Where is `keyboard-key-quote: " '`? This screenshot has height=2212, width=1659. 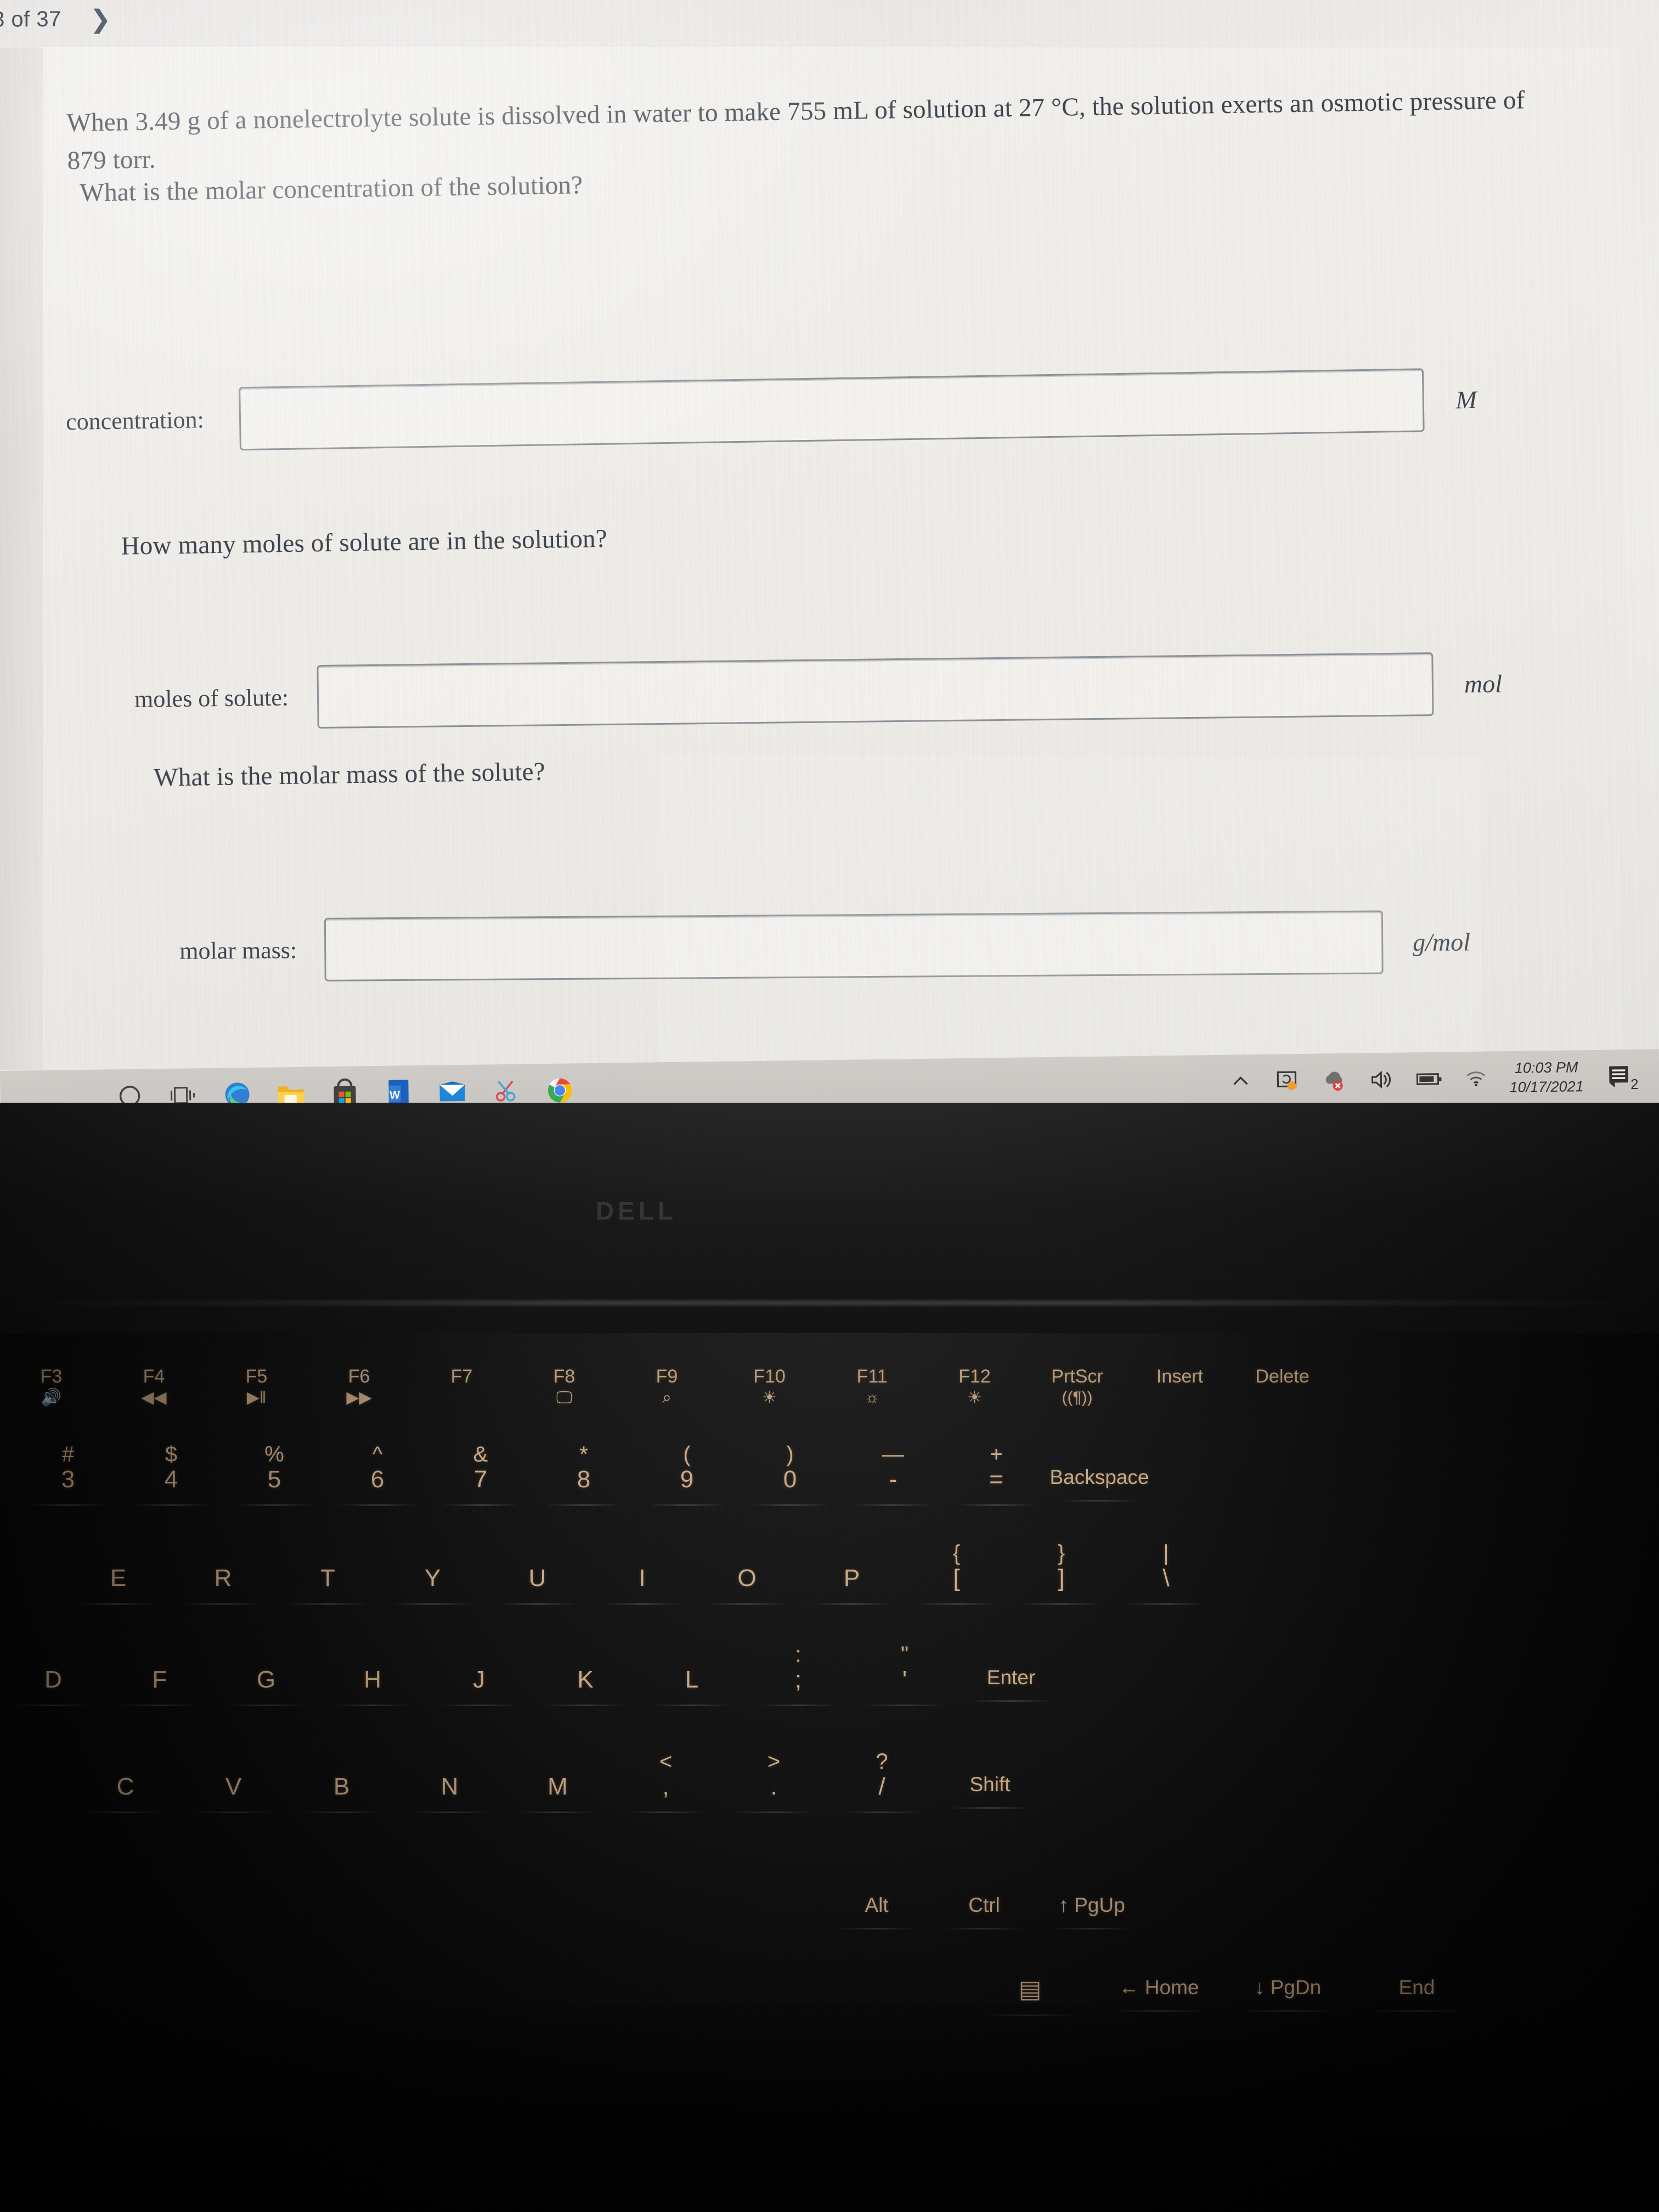
keyboard-key-quote: " ' is located at coordinates (904, 1675).